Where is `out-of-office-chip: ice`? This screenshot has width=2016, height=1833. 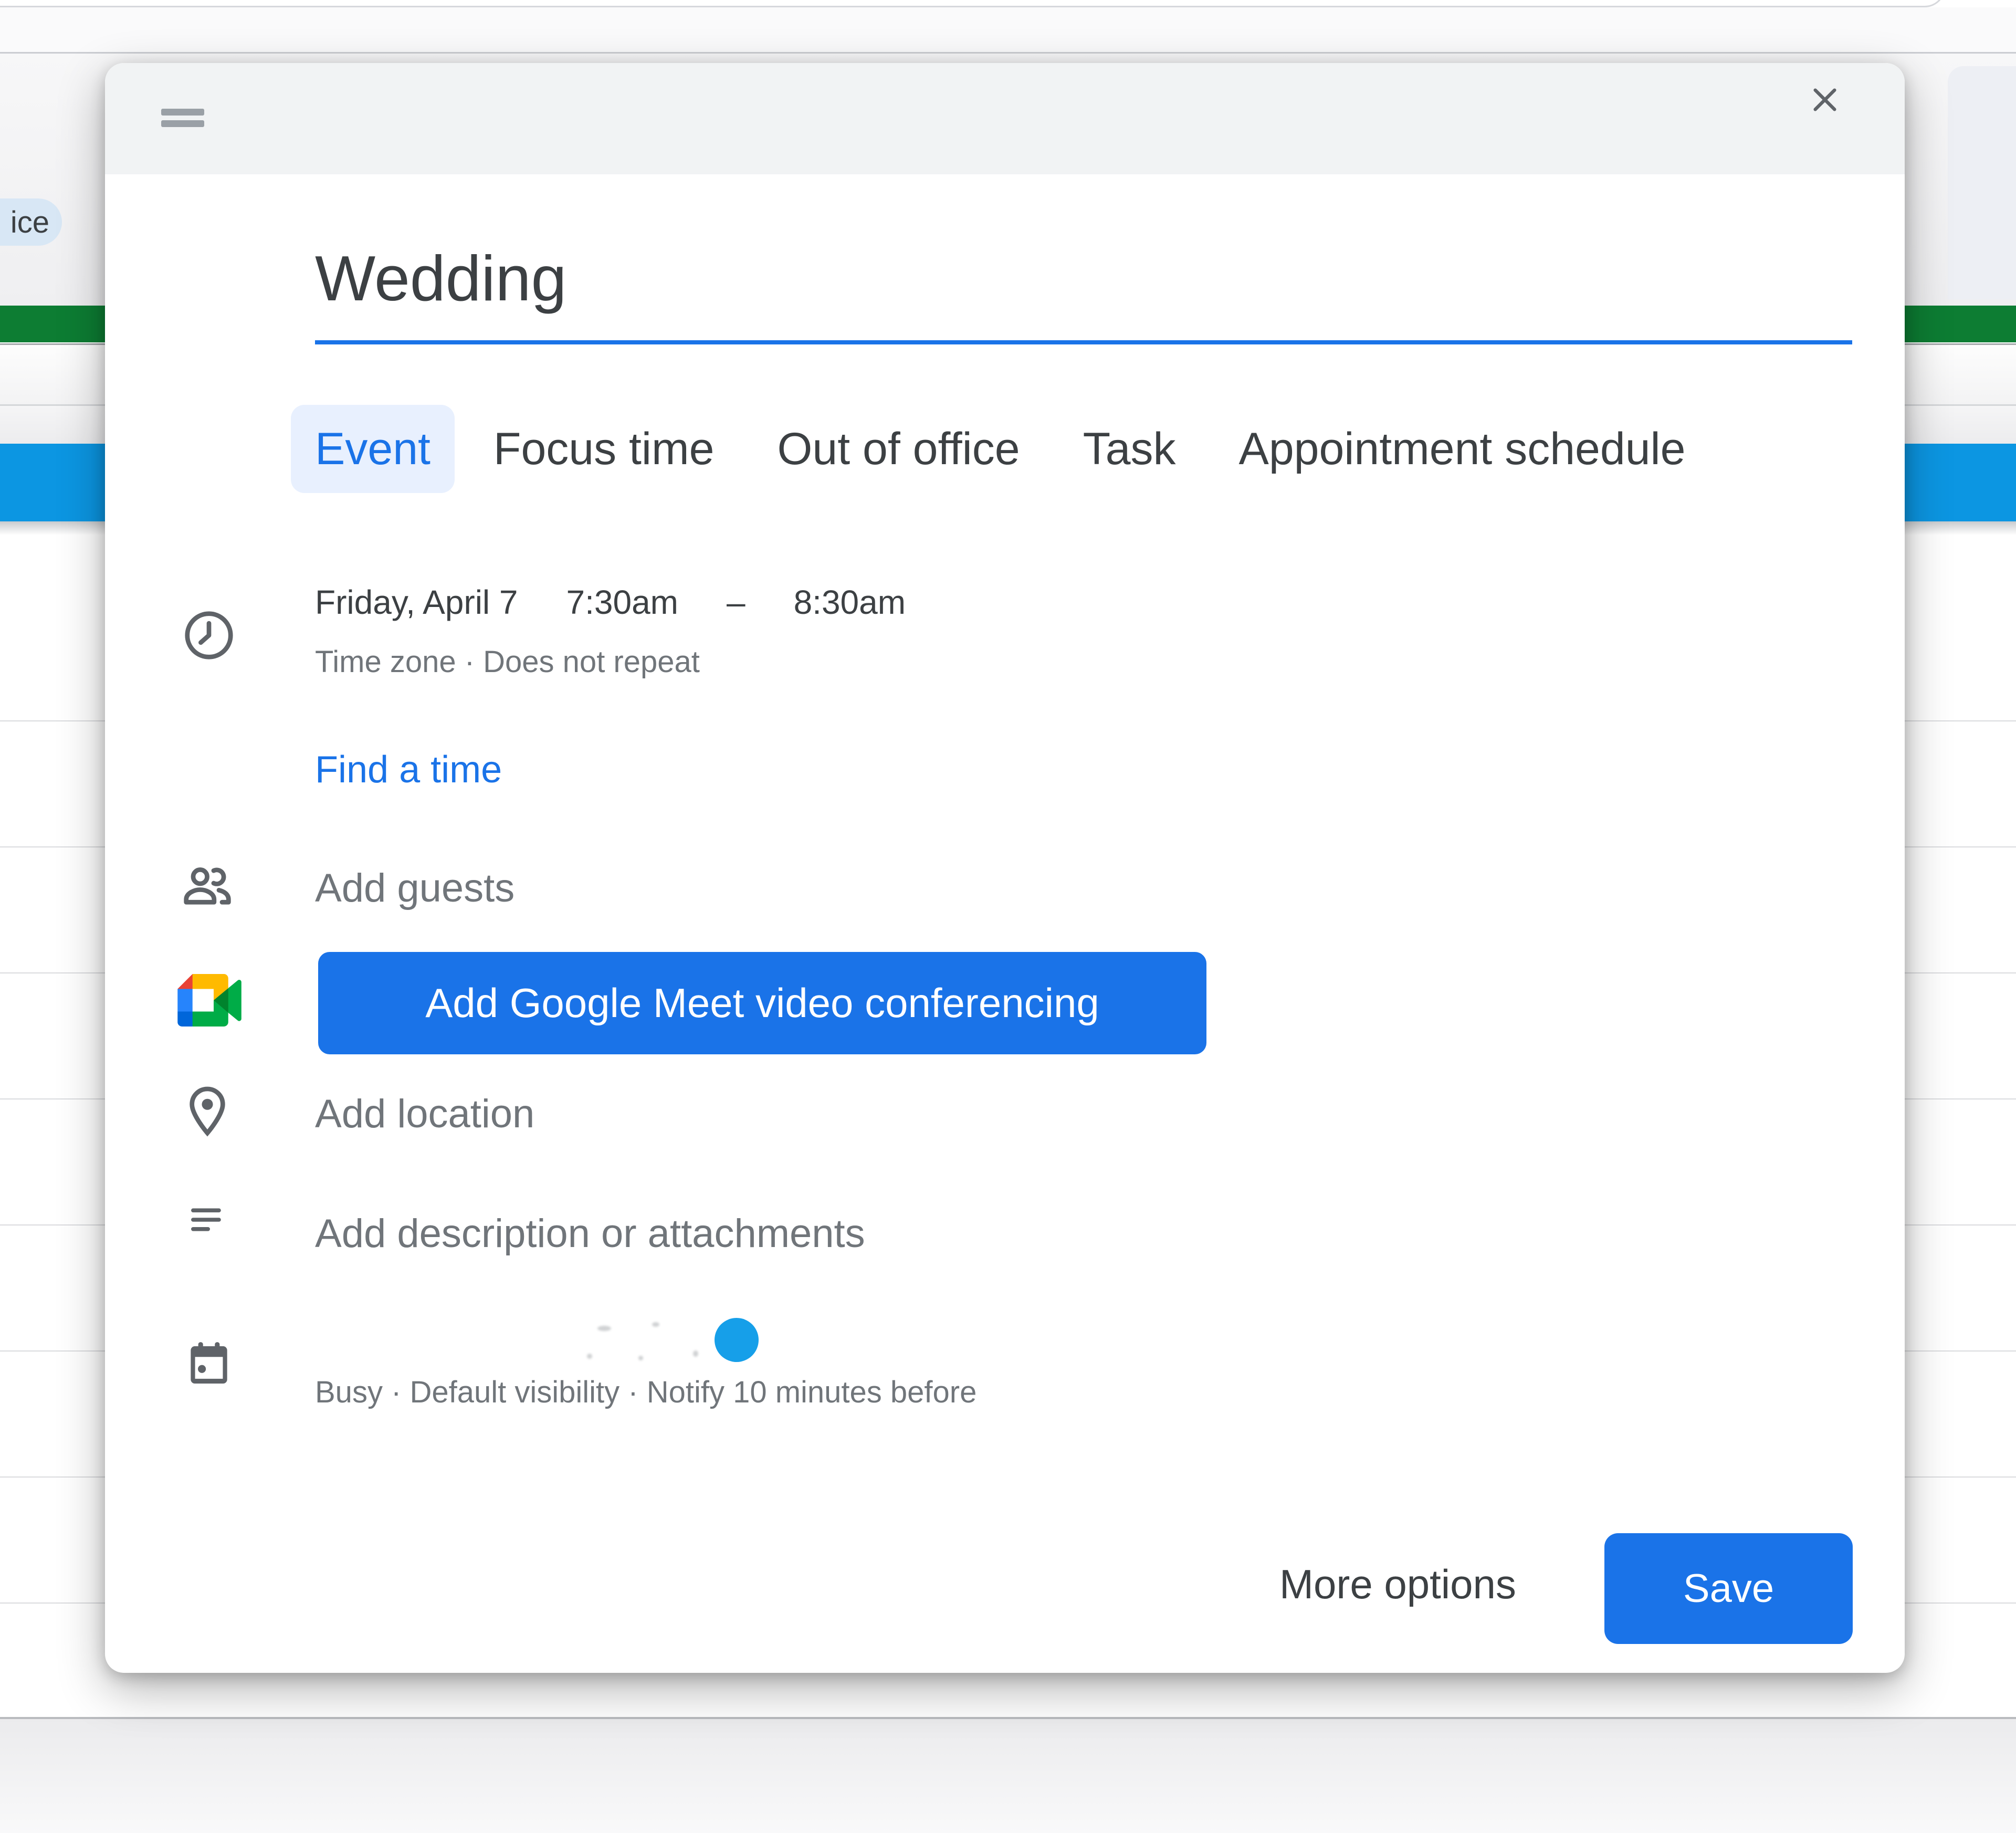 out-of-office-chip: ice is located at coordinates (31, 222).